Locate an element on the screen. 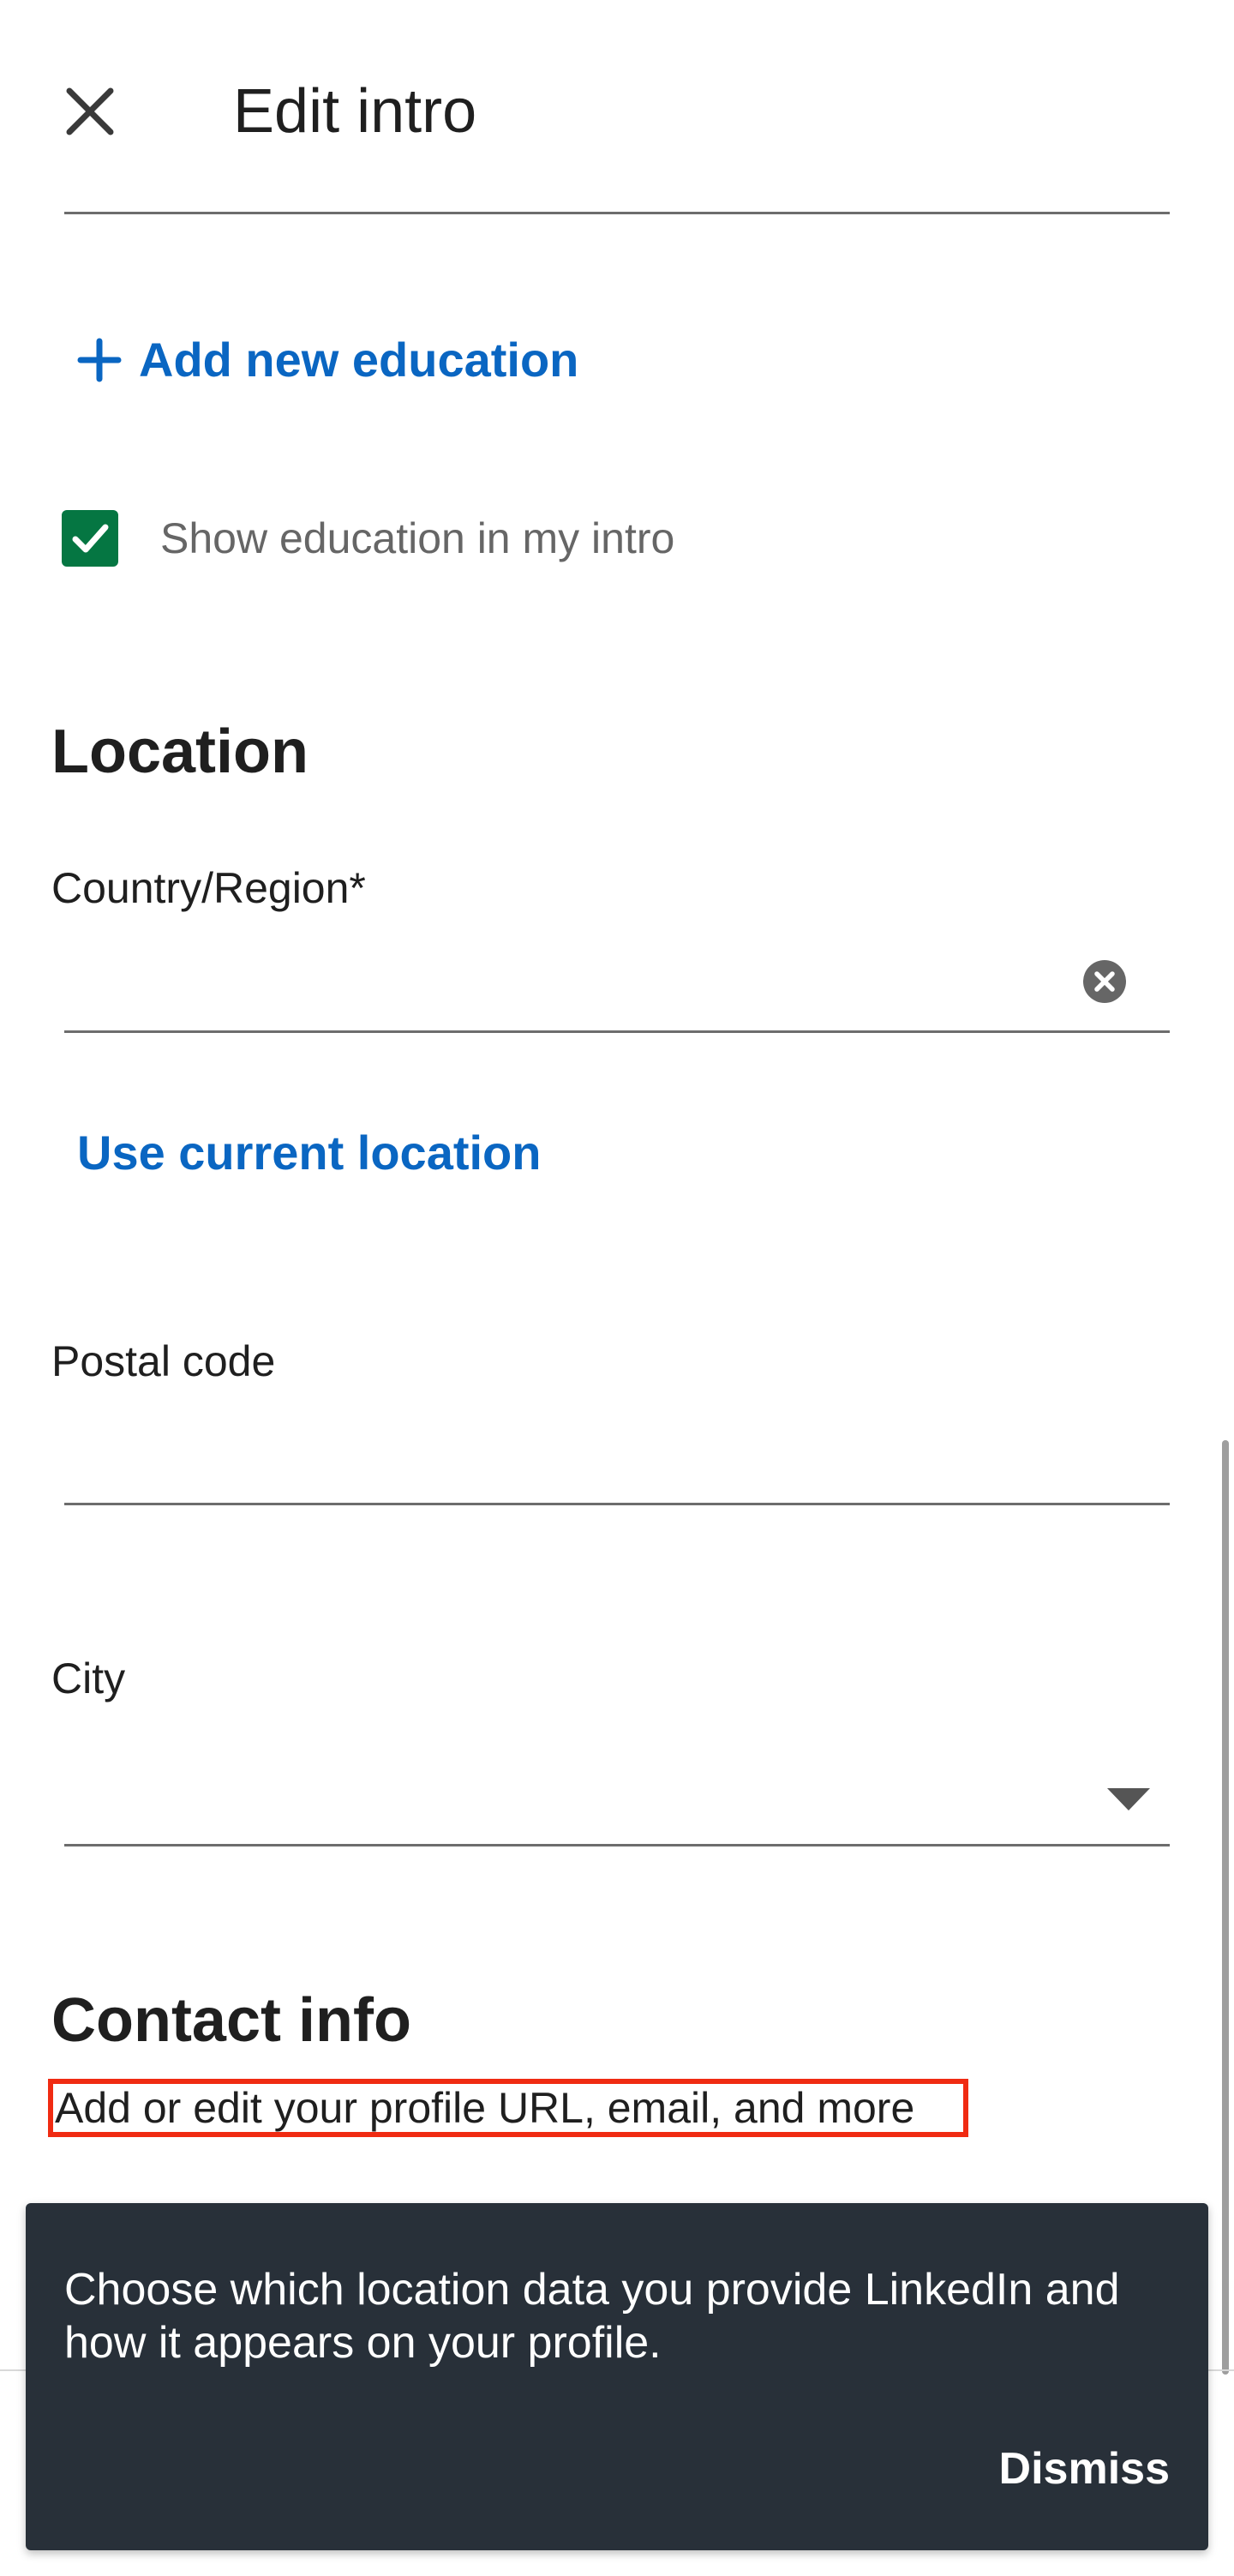 The height and width of the screenshot is (2576, 1234). close-button is located at coordinates (90, 111).